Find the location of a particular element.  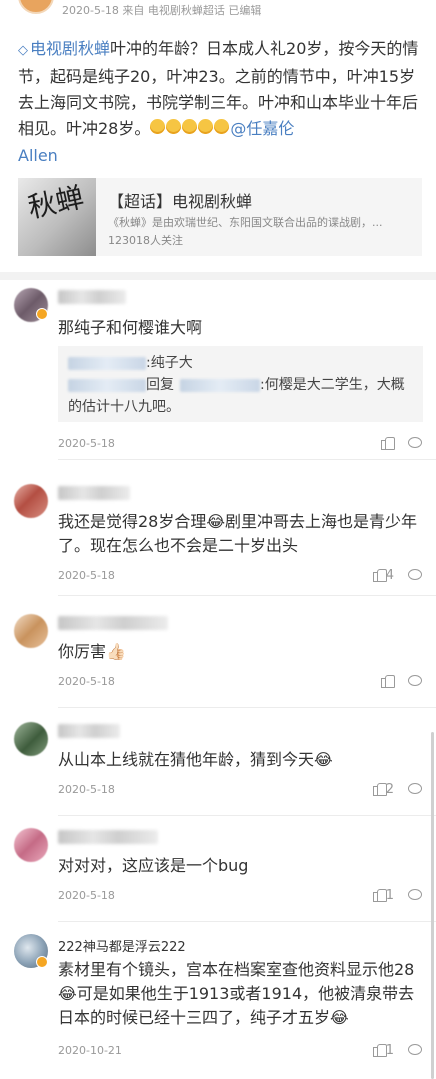

mention-tail: Allen is located at coordinates (38, 155).